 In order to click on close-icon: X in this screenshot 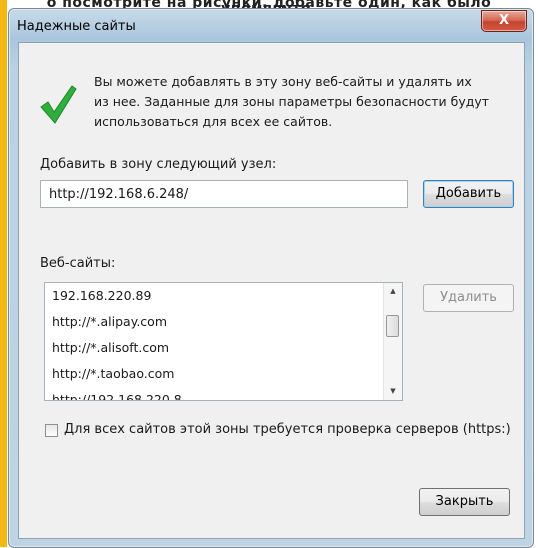, I will do `click(504, 20)`.